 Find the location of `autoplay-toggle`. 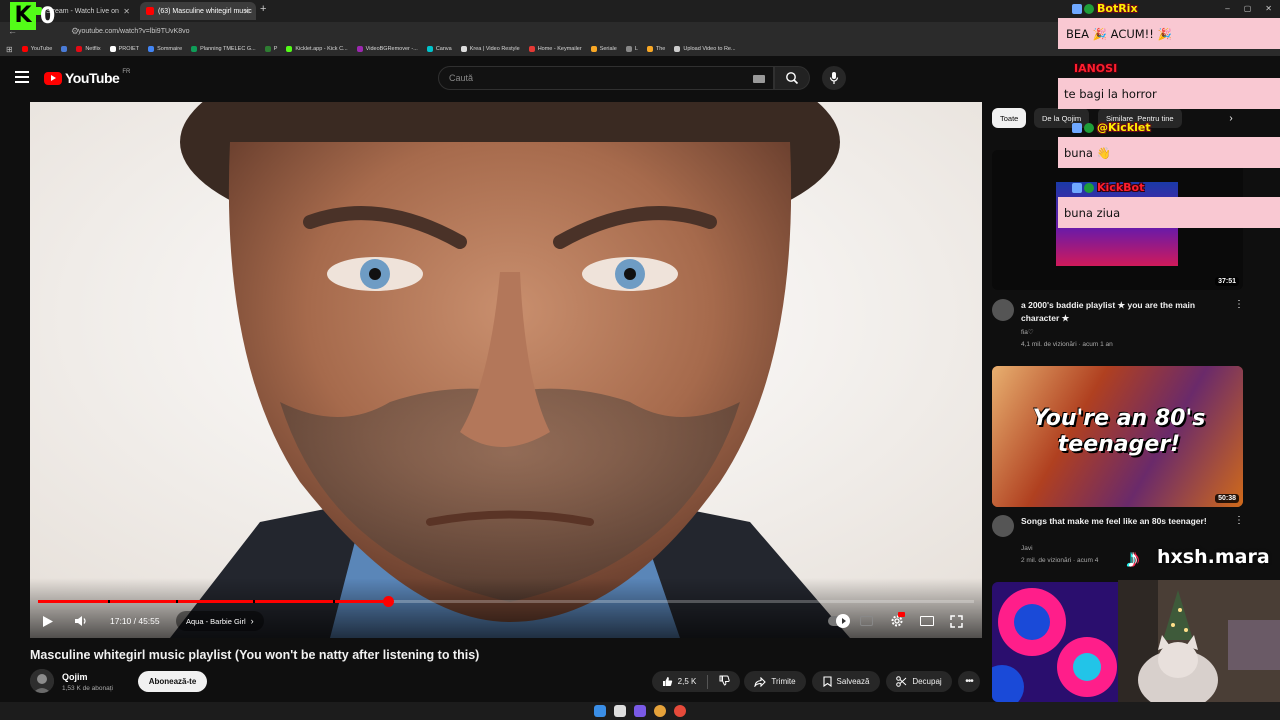

autoplay-toggle is located at coordinates (839, 621).